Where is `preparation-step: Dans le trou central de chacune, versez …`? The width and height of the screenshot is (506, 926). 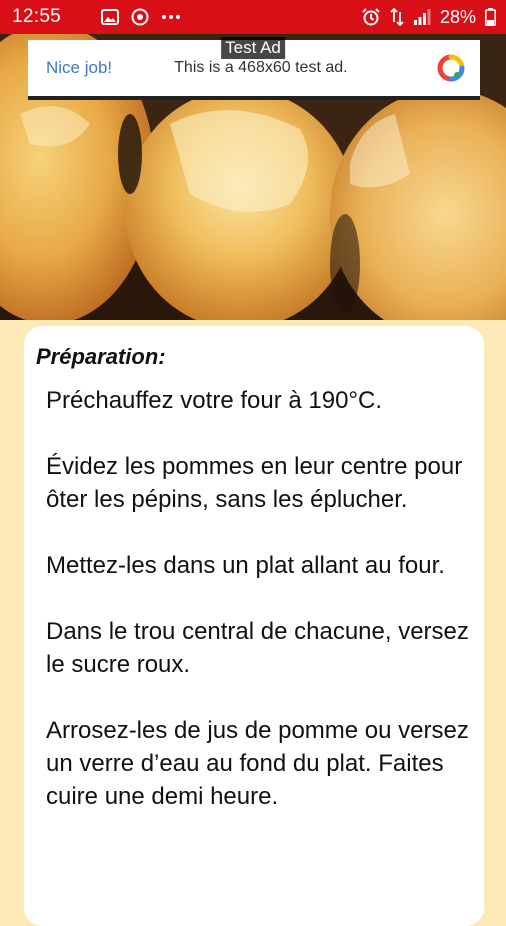 preparation-step: Dans le trou central de chacune, versez … is located at coordinates (257, 648).